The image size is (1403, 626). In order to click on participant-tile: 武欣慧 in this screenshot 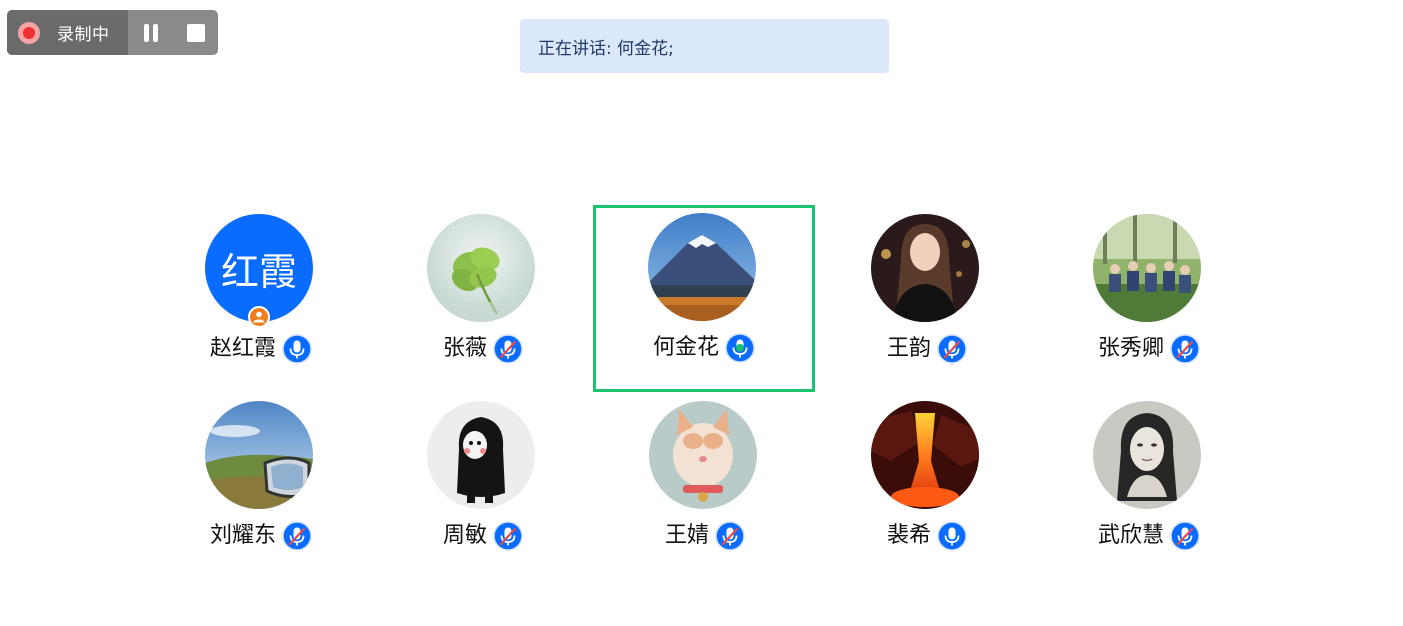, I will do `click(1149, 486)`.